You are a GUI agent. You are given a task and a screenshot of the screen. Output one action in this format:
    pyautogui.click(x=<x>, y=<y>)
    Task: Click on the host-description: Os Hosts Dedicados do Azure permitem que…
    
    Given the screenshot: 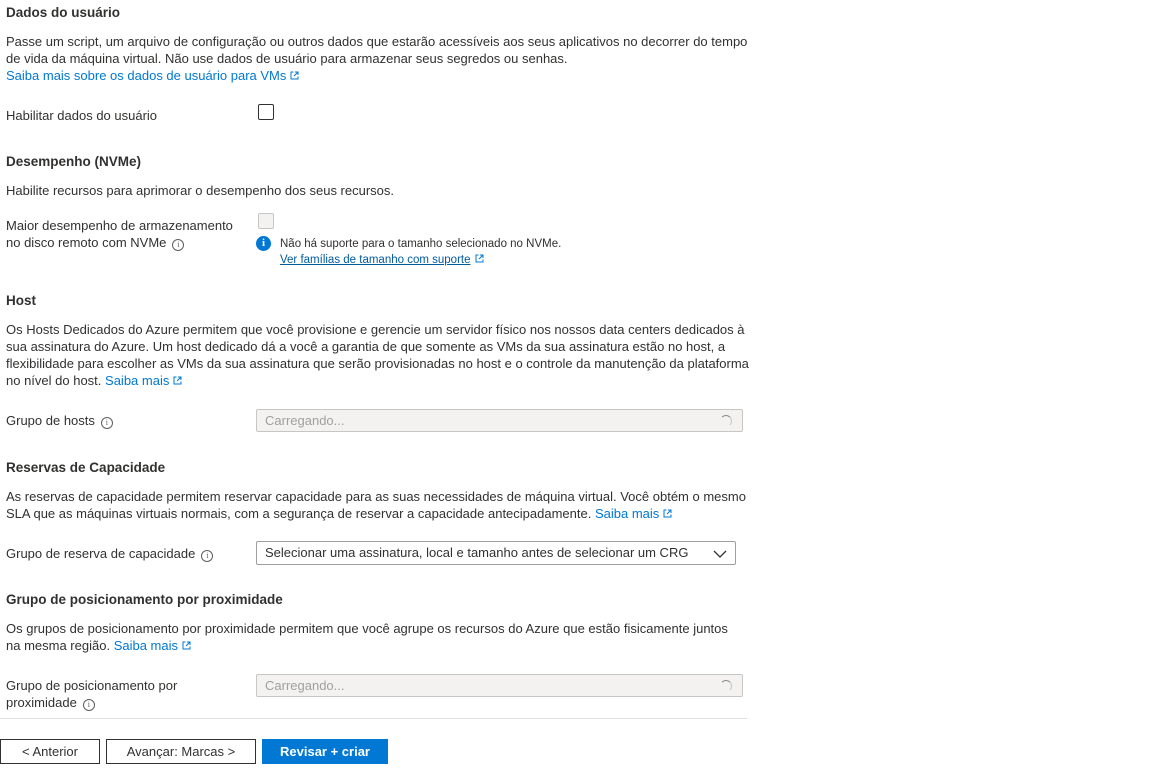 What is the action you would take?
    pyautogui.click(x=377, y=355)
    